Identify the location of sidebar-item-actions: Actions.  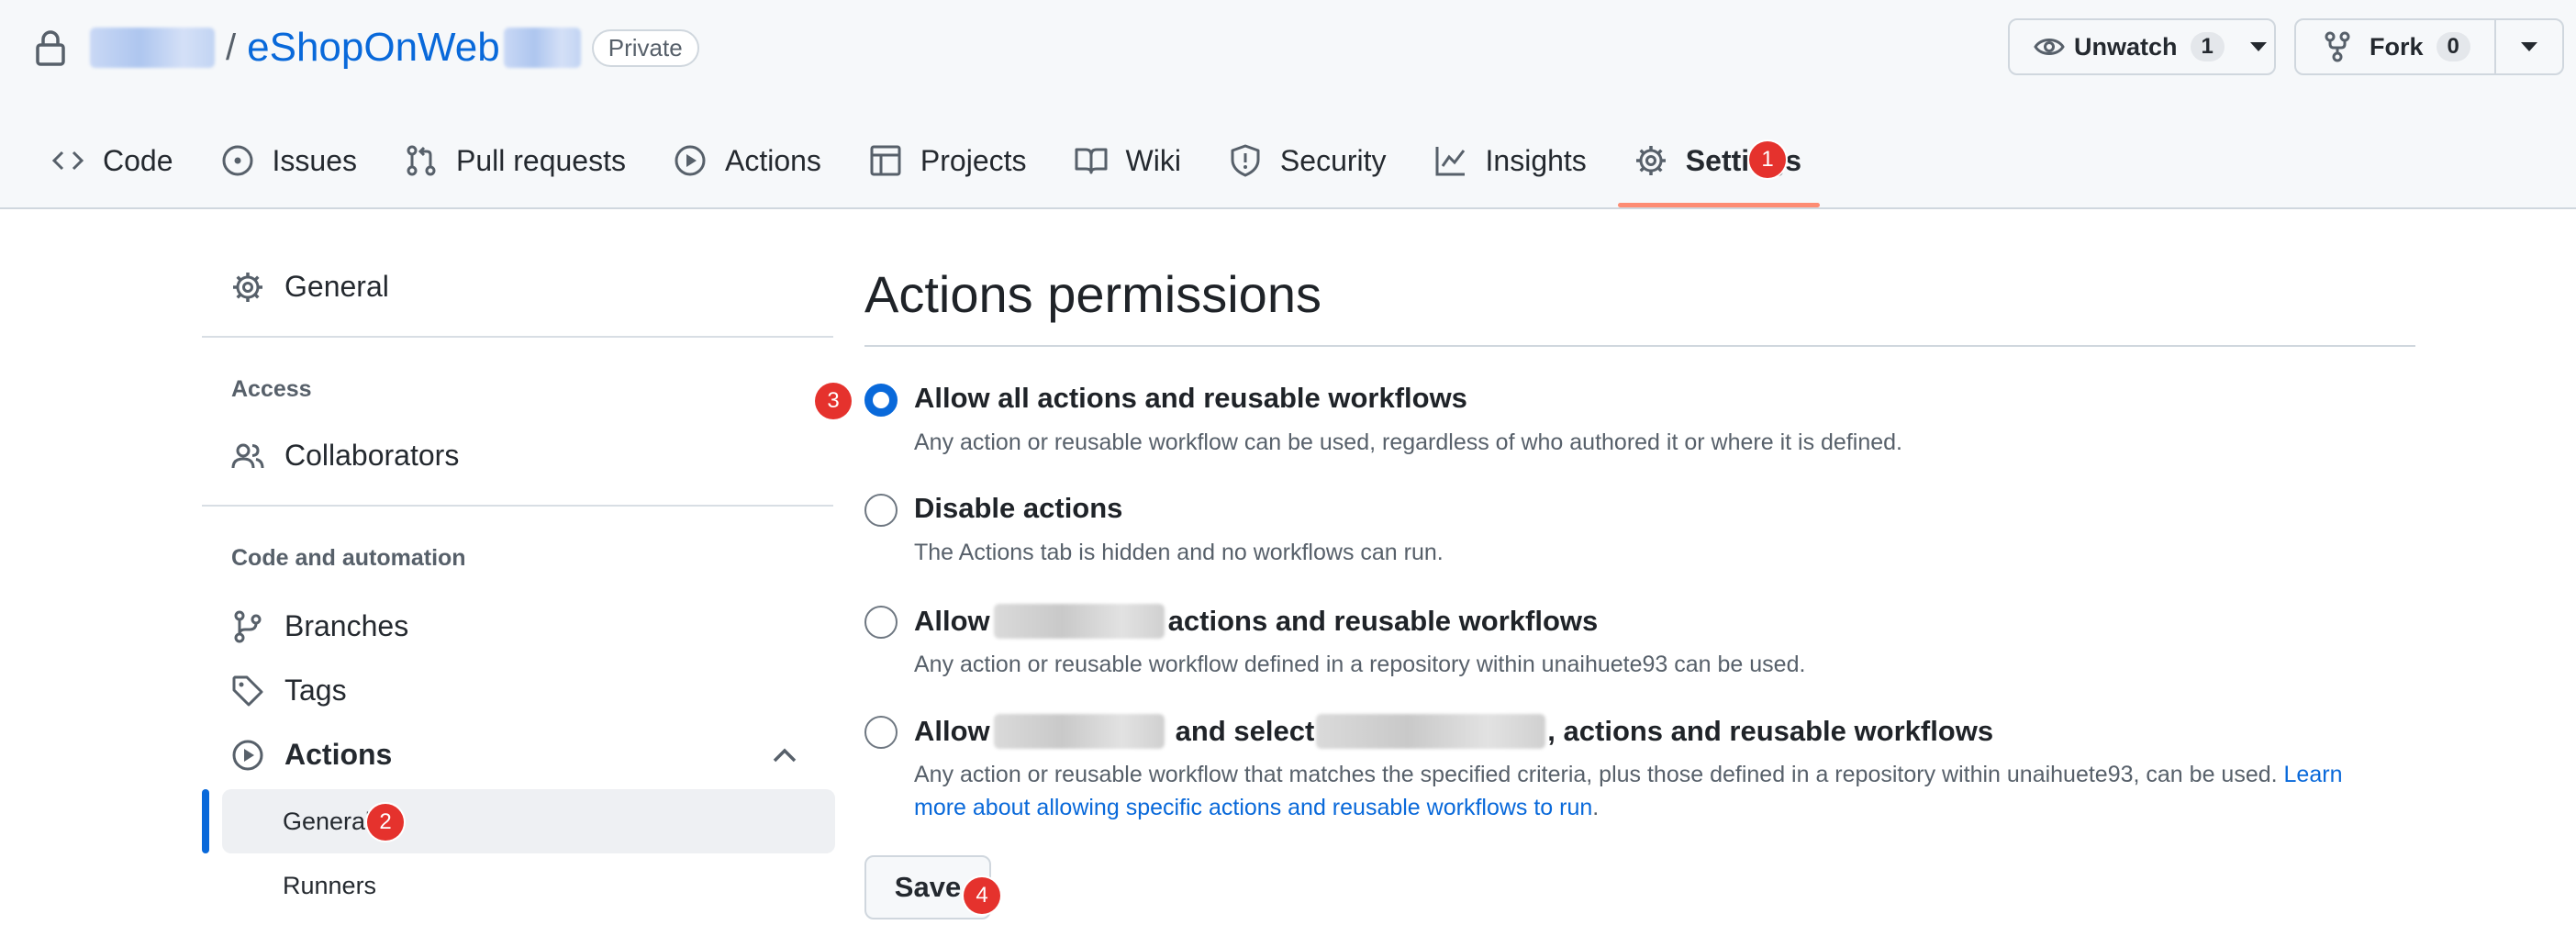
(311, 755).